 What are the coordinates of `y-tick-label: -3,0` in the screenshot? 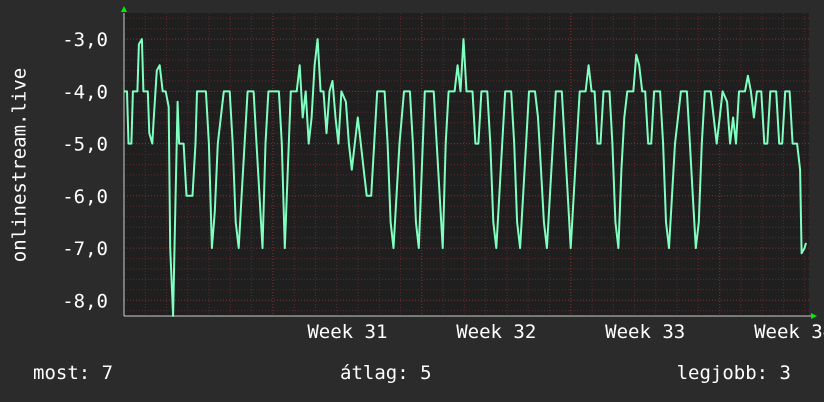 It's located at (85, 40).